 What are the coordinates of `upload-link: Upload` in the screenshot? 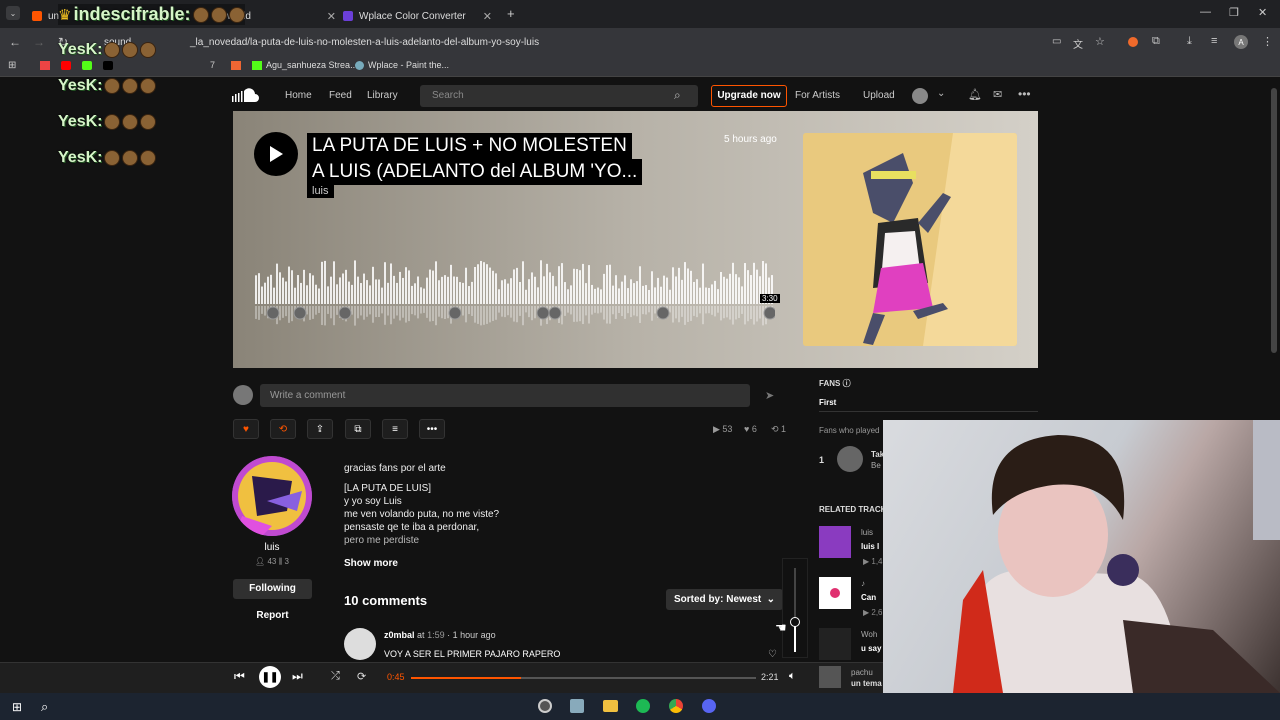 It's located at (879, 95).